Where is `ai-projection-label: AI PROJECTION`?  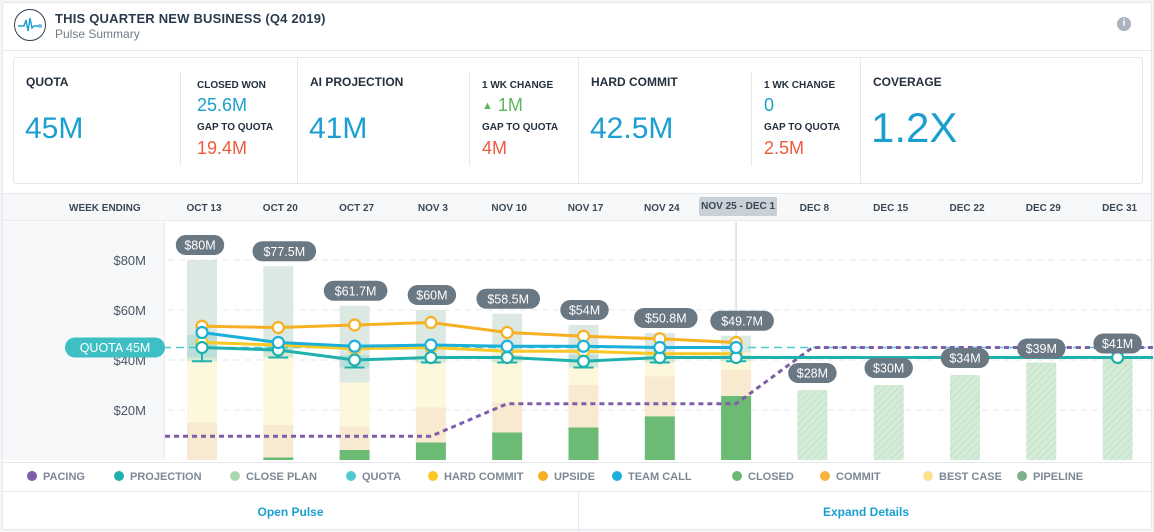 ai-projection-label: AI PROJECTION is located at coordinates (357, 82).